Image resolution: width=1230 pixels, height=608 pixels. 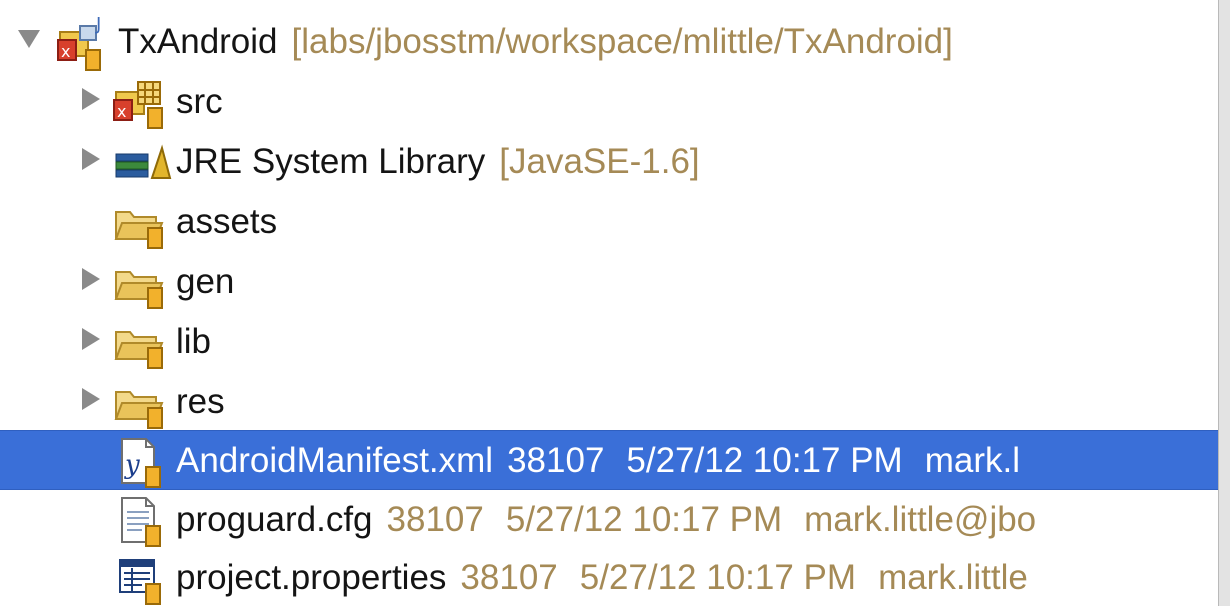 I want to click on xml-file-icon: y, so click(x=141, y=460).